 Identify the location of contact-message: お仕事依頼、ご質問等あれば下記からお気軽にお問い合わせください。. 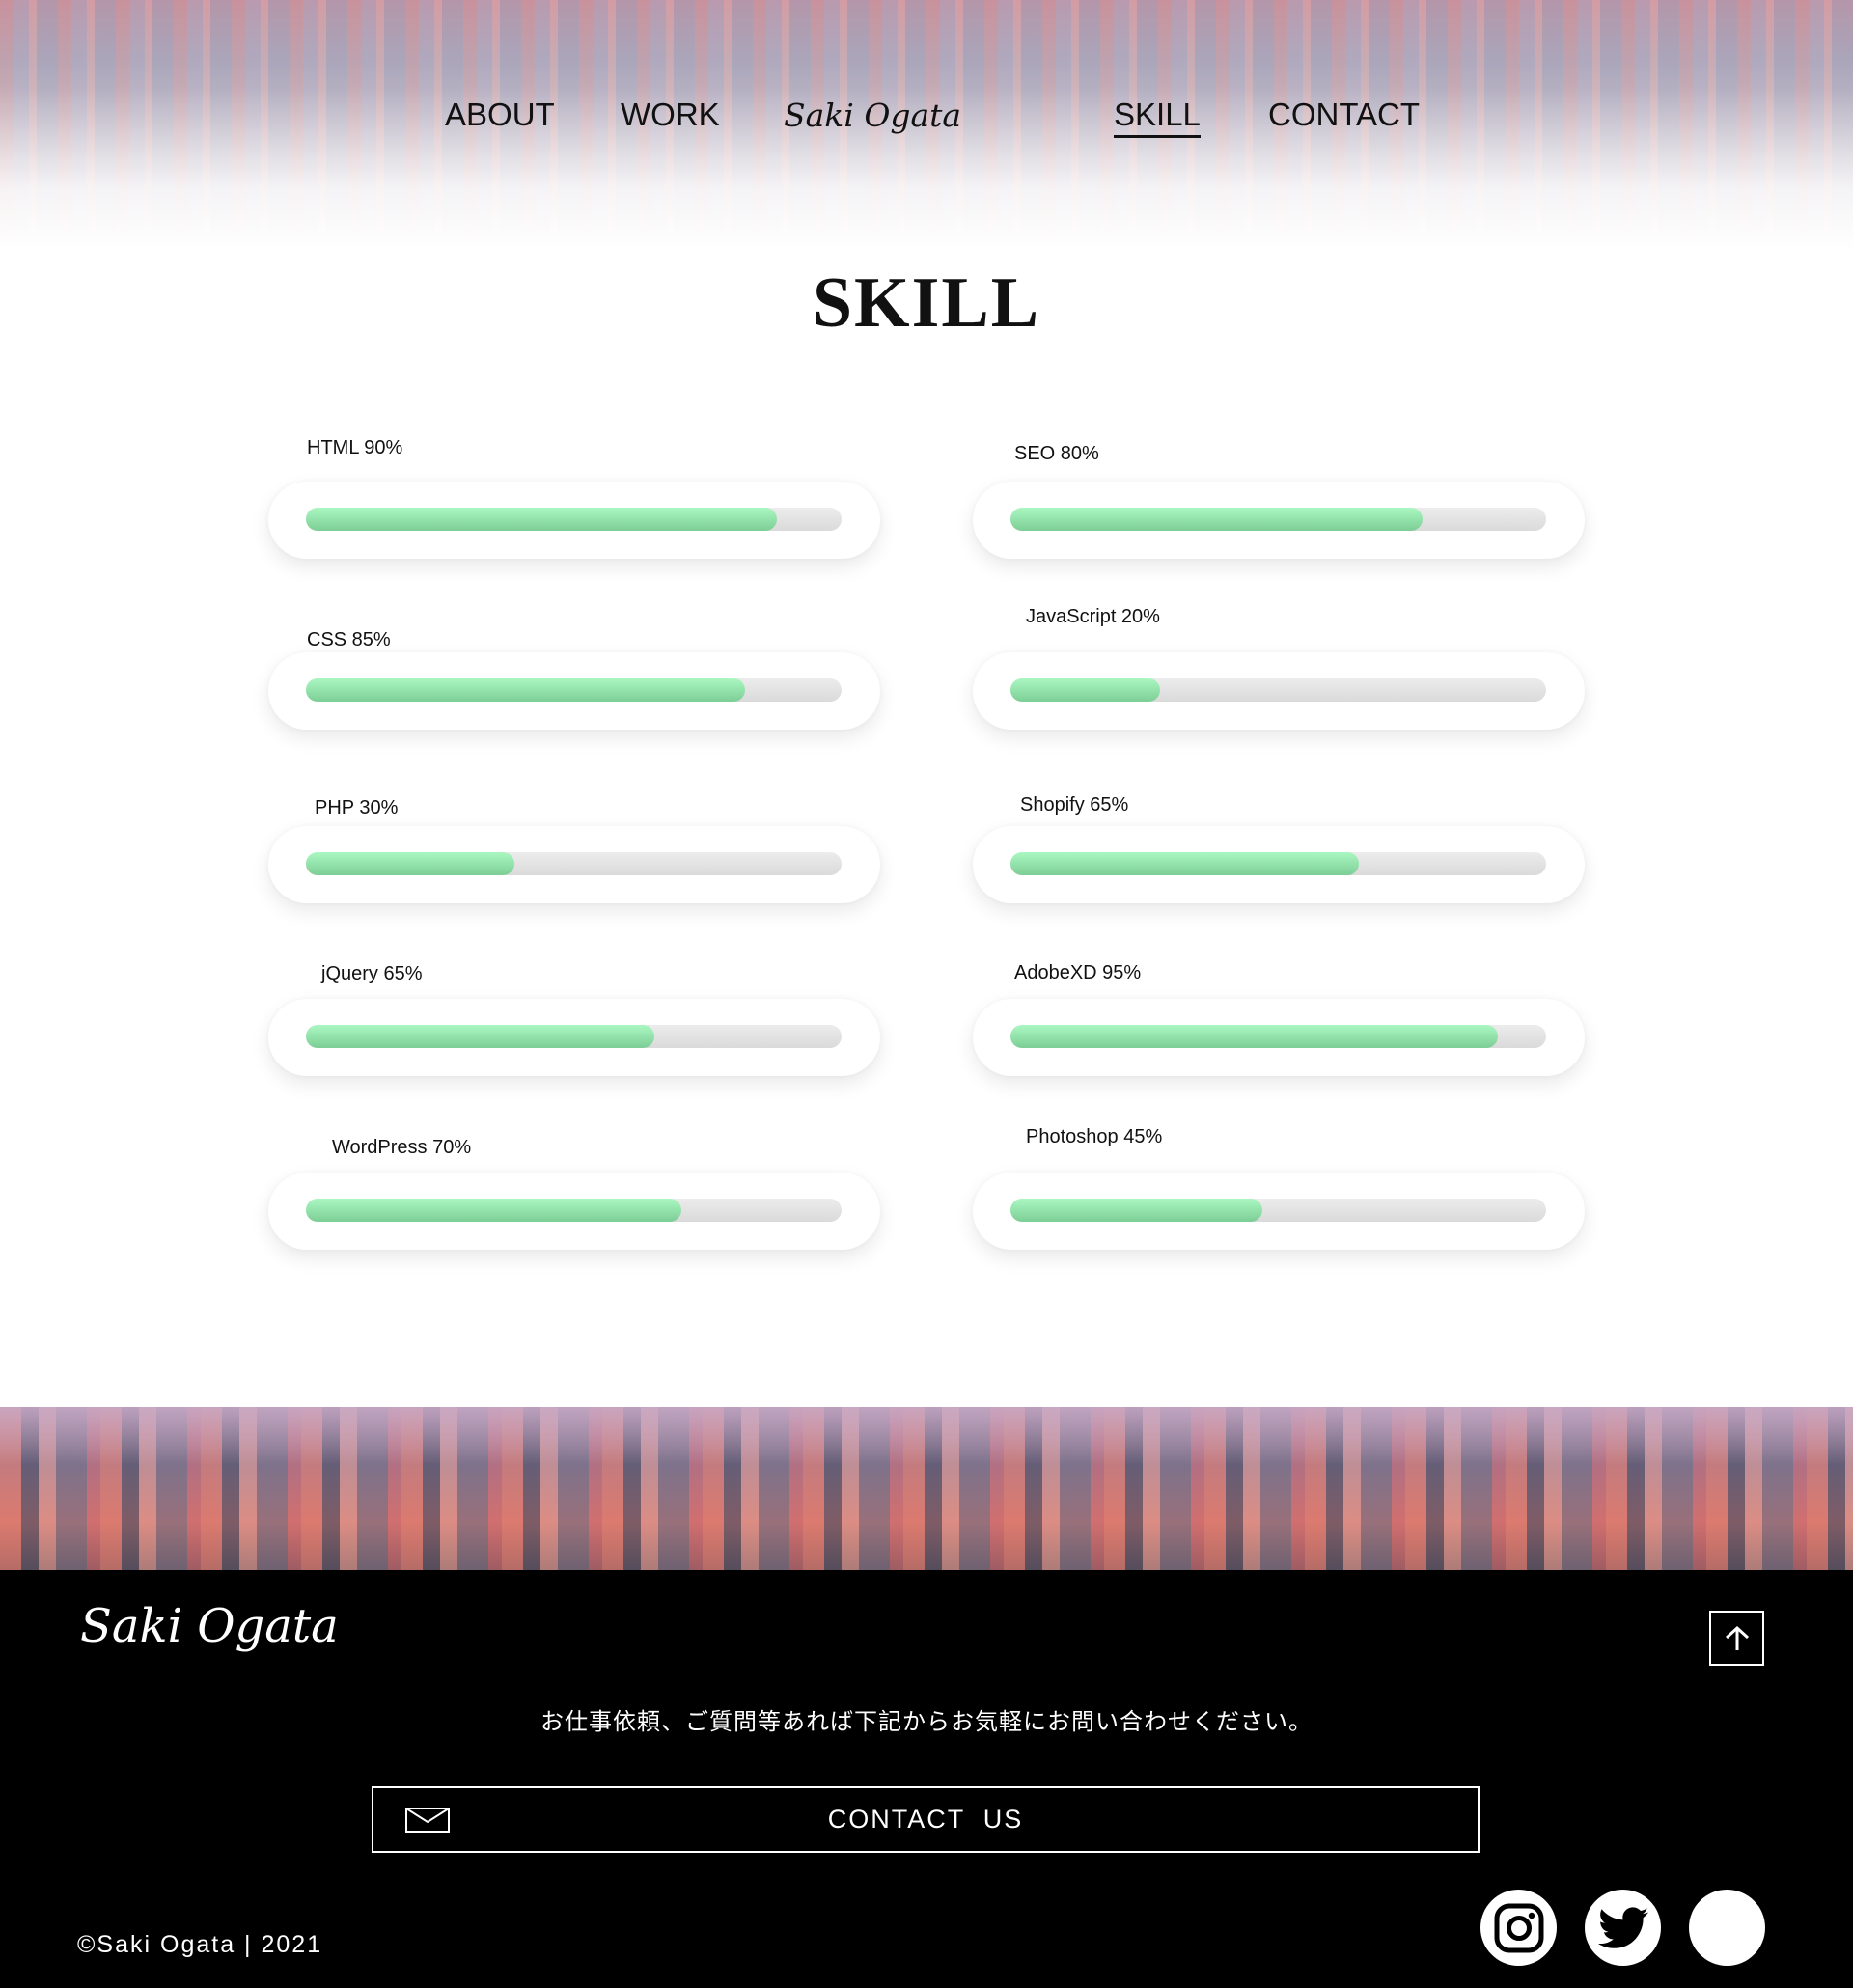
(926, 1722).